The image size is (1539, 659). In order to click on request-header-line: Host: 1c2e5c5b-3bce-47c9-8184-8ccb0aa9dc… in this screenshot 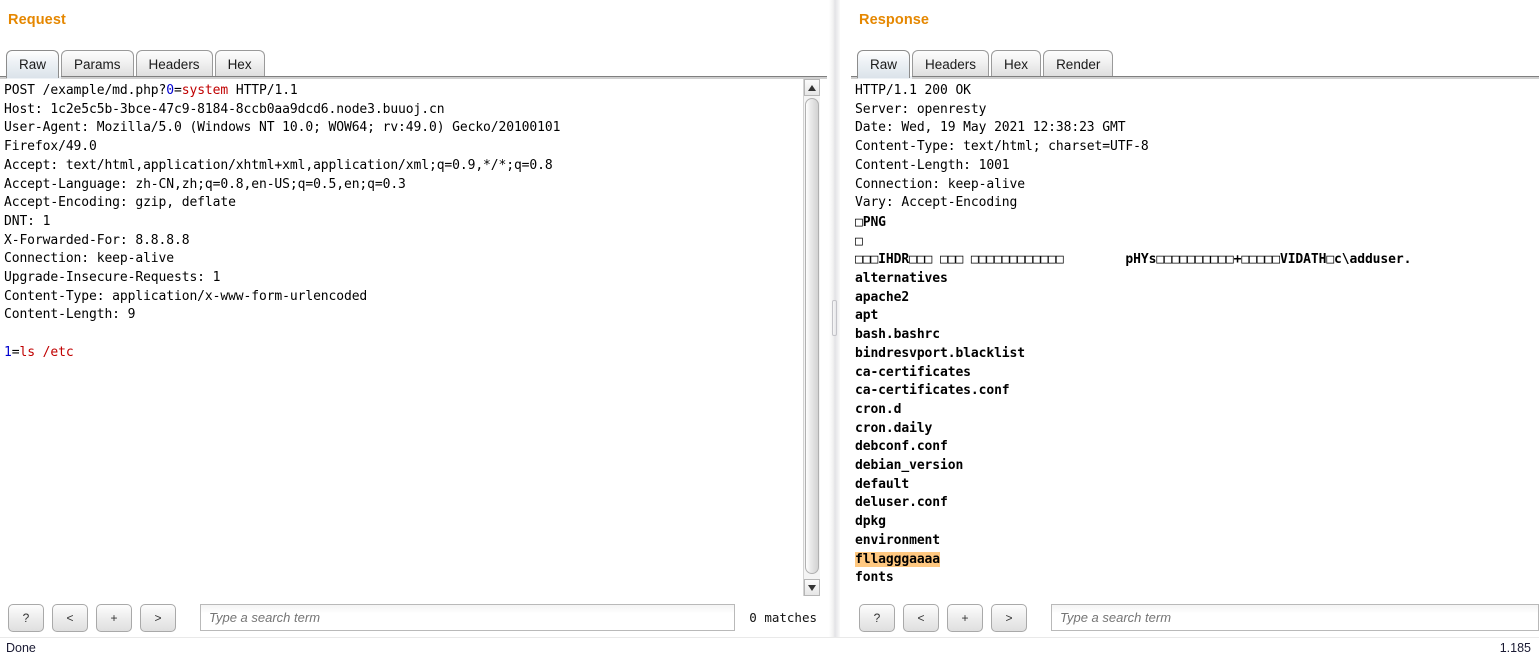, I will do `click(224, 109)`.